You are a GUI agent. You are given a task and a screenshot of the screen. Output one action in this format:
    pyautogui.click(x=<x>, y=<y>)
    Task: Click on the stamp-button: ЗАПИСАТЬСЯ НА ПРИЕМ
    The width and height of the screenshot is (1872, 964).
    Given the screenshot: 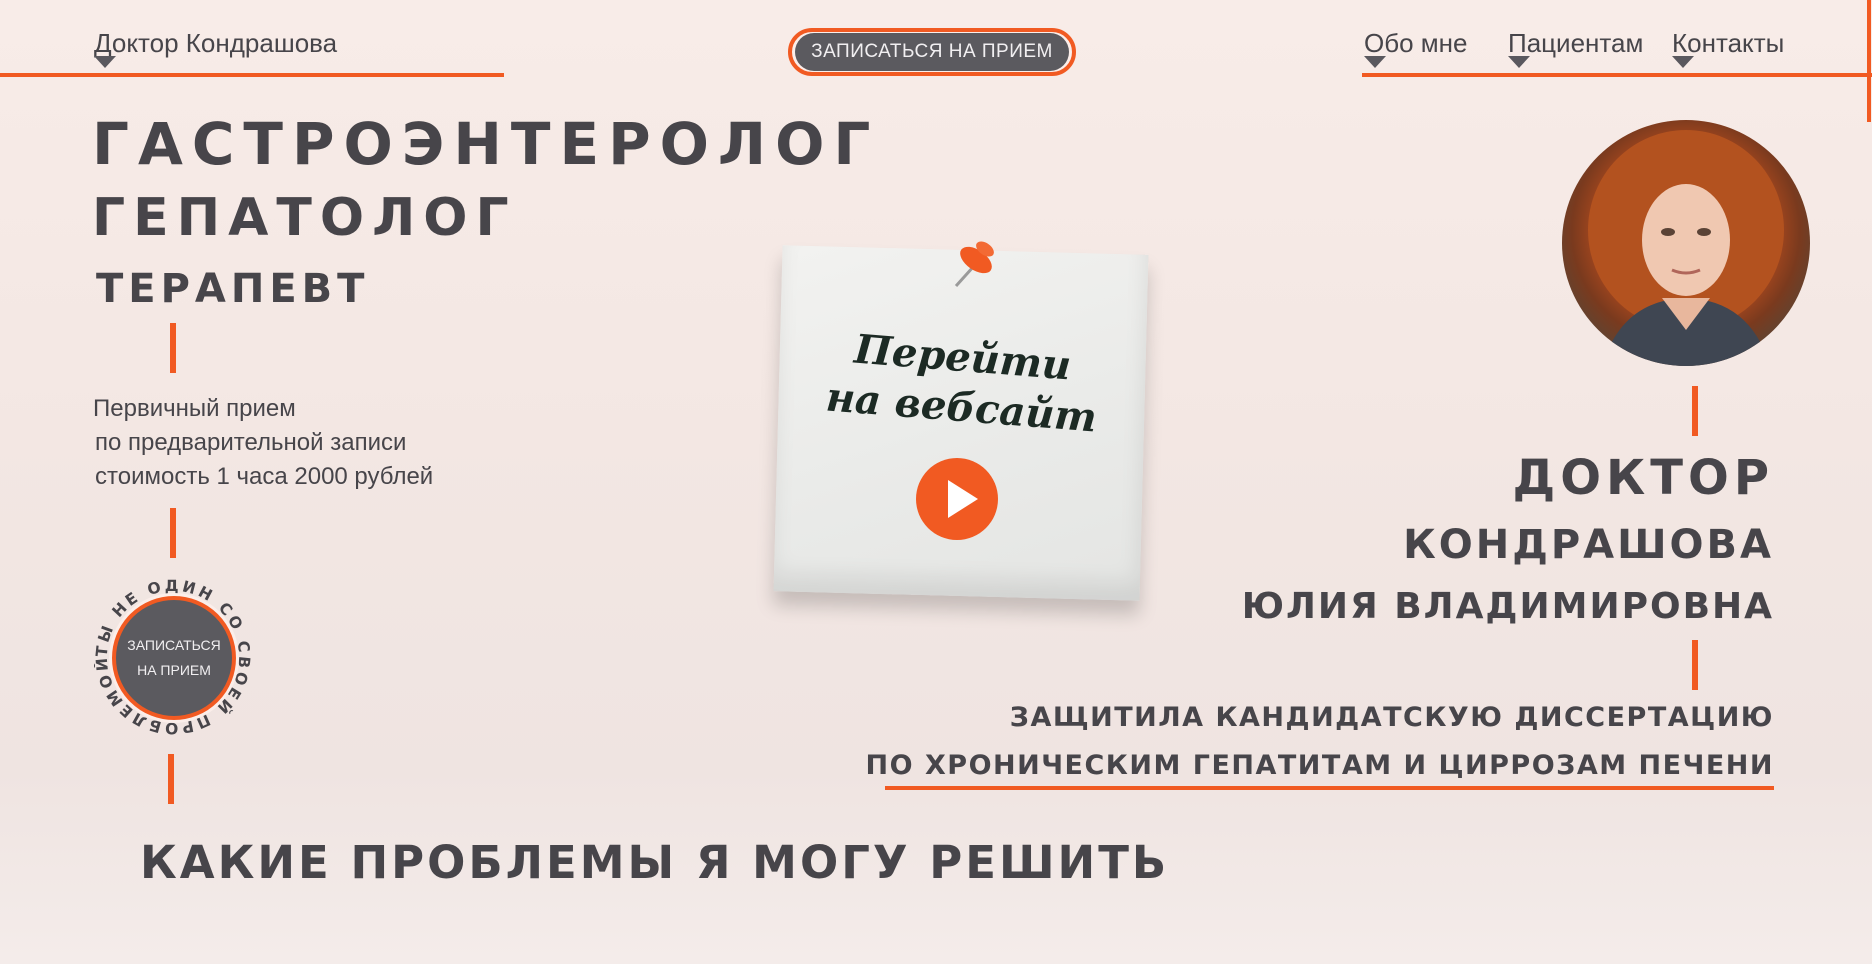 What is the action you would take?
    pyautogui.click(x=174, y=658)
    